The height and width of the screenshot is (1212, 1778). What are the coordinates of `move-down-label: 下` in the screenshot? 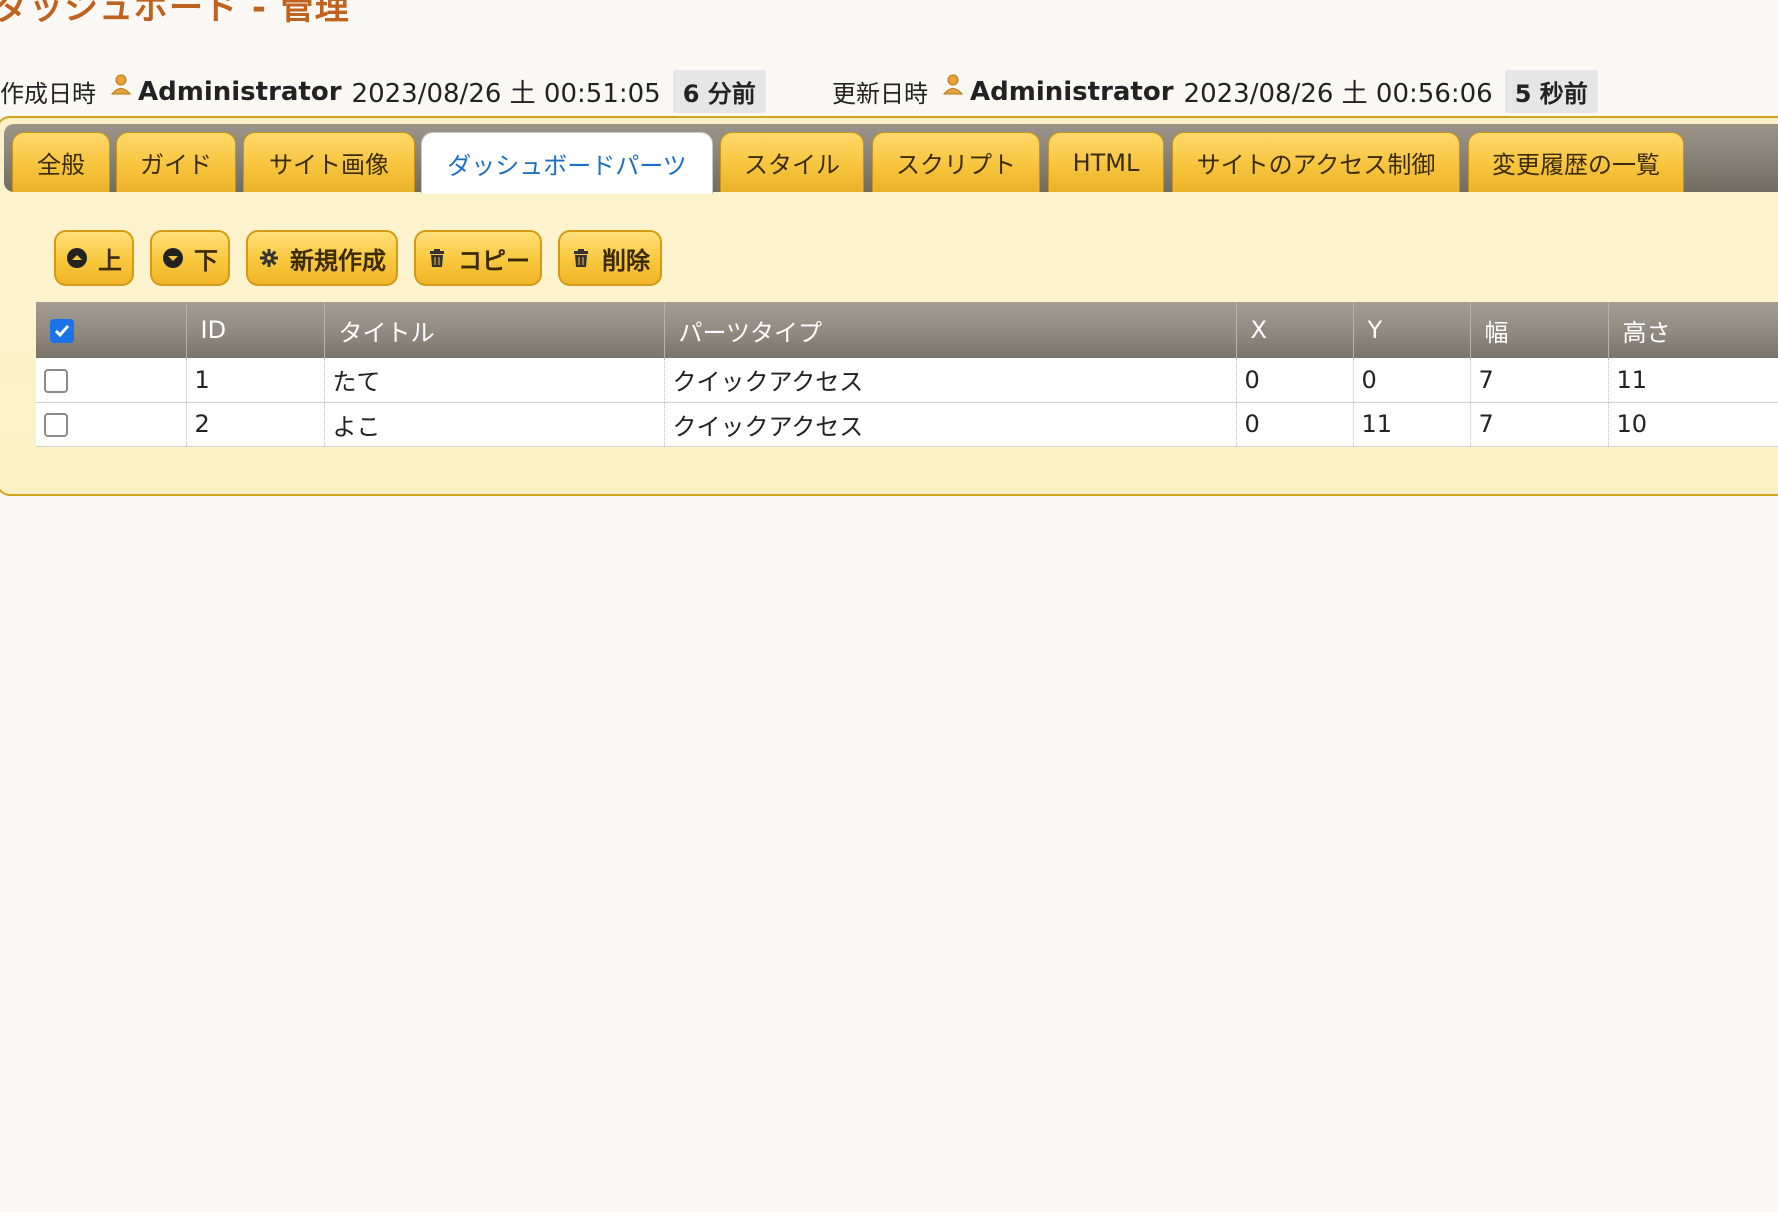 It's located at (206, 260).